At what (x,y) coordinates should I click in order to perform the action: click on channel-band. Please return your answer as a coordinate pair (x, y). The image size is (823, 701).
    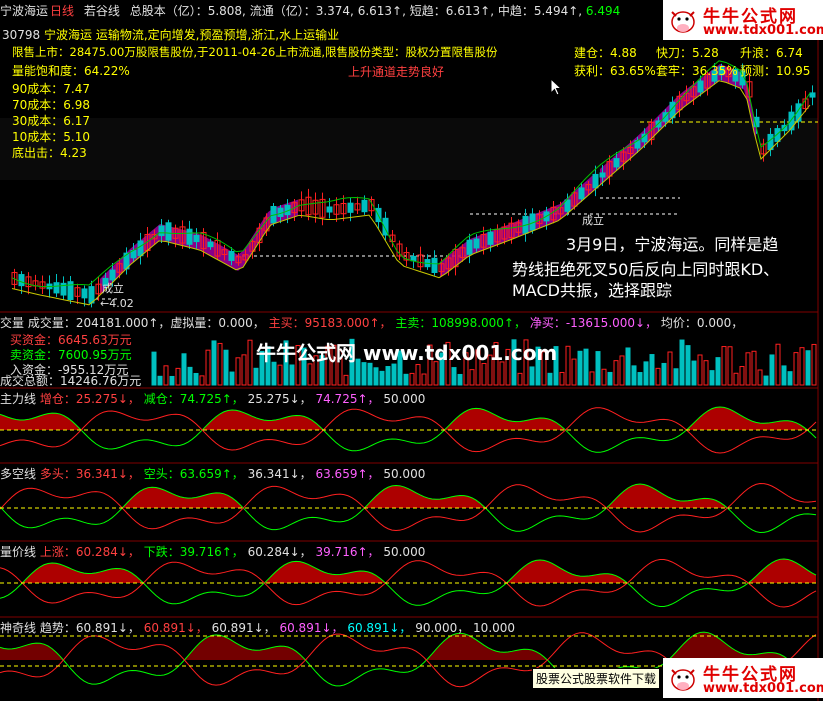
    Looking at the image, I should click on (199, 247).